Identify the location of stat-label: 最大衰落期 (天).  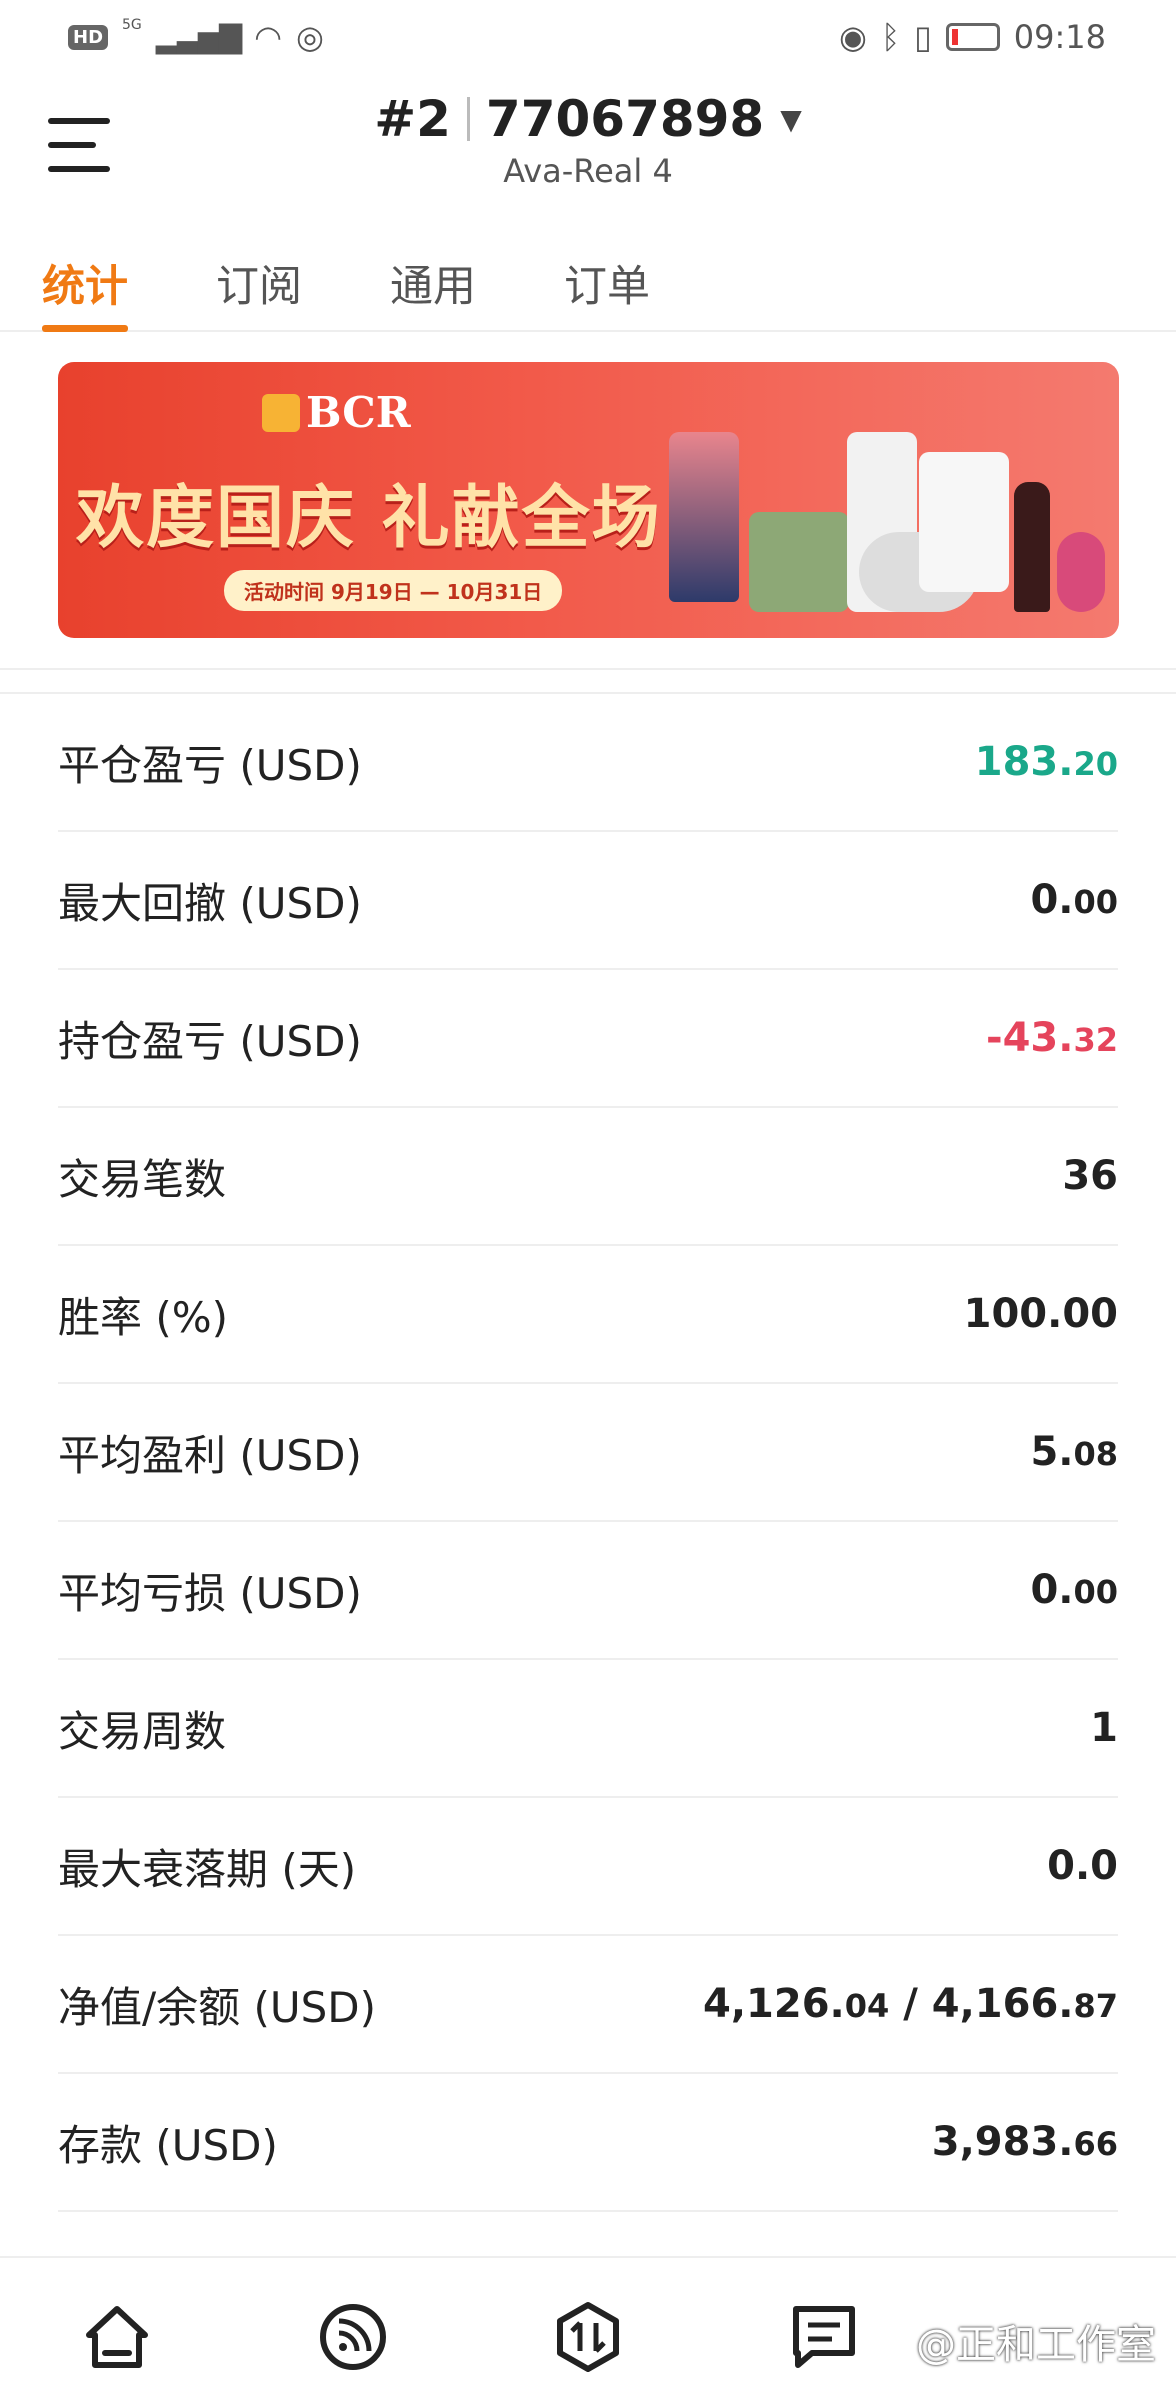
(207, 1869).